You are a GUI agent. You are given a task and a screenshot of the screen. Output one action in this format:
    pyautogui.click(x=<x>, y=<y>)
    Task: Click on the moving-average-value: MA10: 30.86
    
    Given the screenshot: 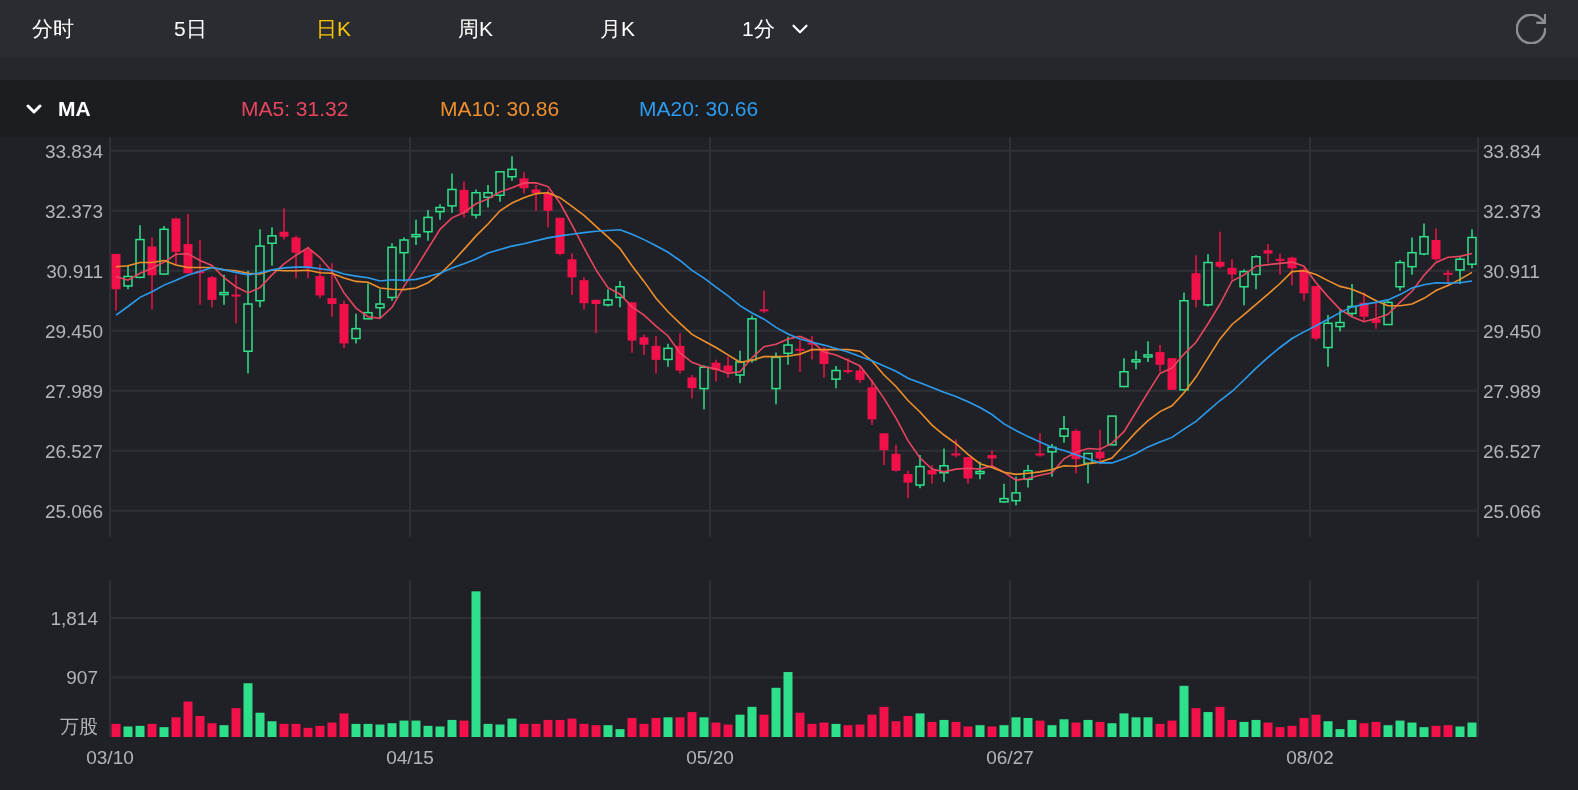 What is the action you would take?
    pyautogui.click(x=500, y=108)
    